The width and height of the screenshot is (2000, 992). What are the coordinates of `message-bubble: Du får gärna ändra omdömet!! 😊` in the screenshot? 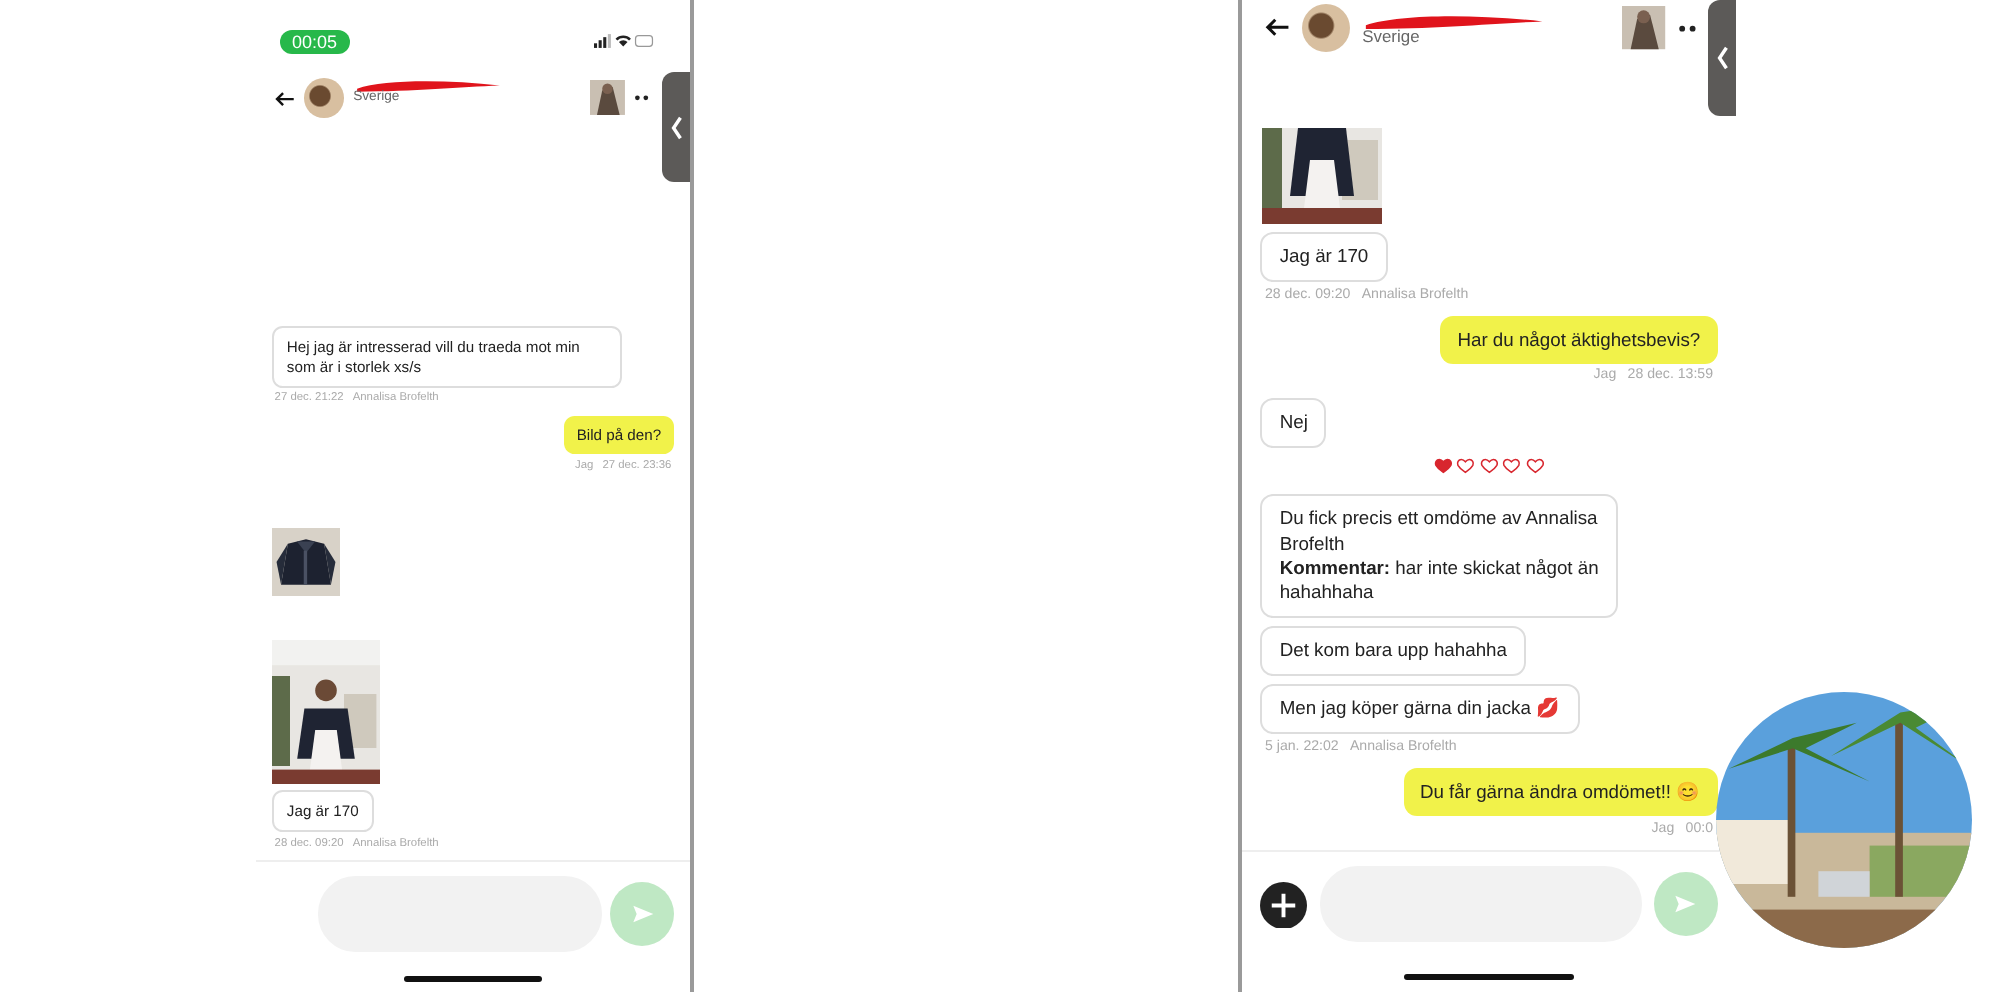 It's located at (1560, 792).